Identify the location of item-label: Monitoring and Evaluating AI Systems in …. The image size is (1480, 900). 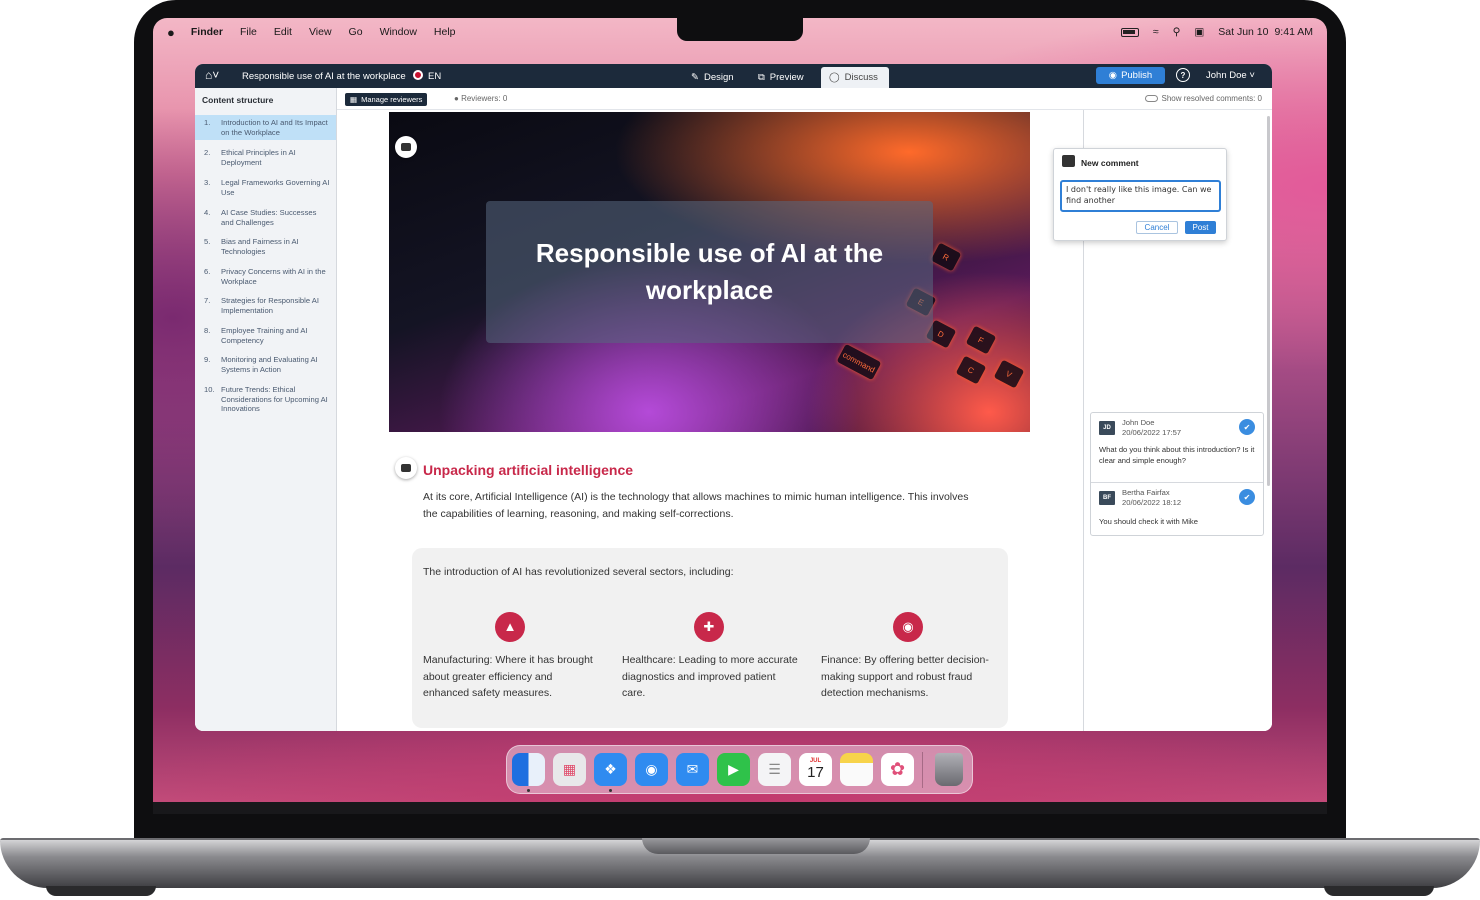
(269, 364).